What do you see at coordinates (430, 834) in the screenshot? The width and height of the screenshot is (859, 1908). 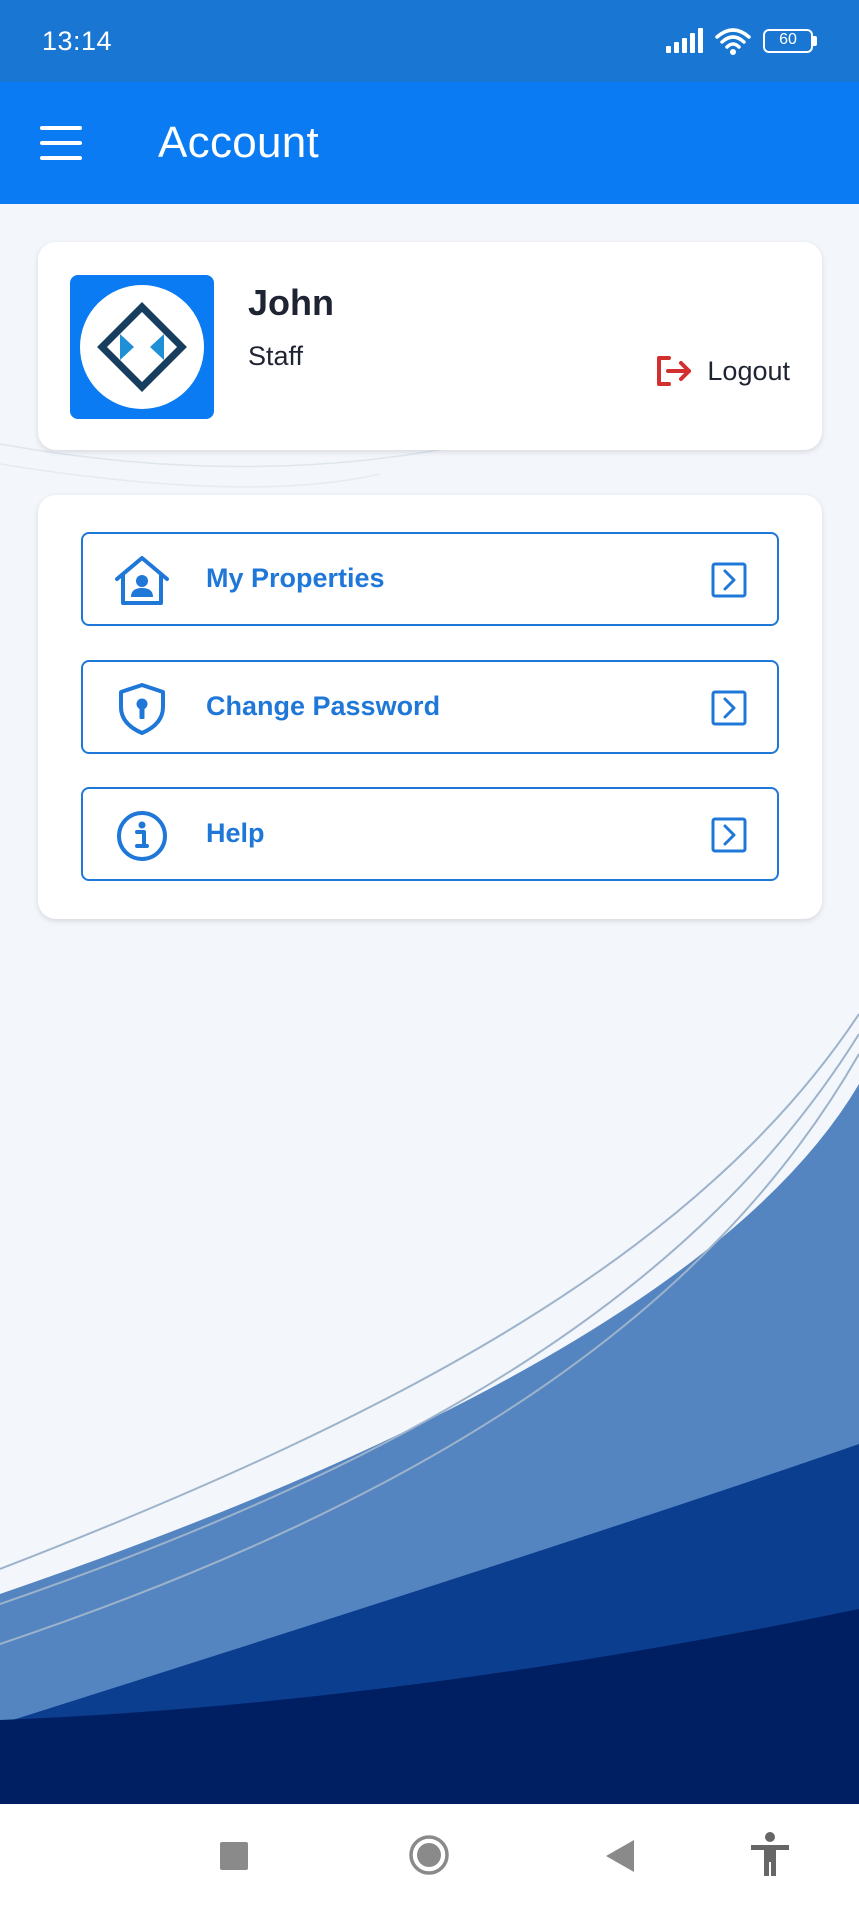 I see `menu-item-help: Help` at bounding box center [430, 834].